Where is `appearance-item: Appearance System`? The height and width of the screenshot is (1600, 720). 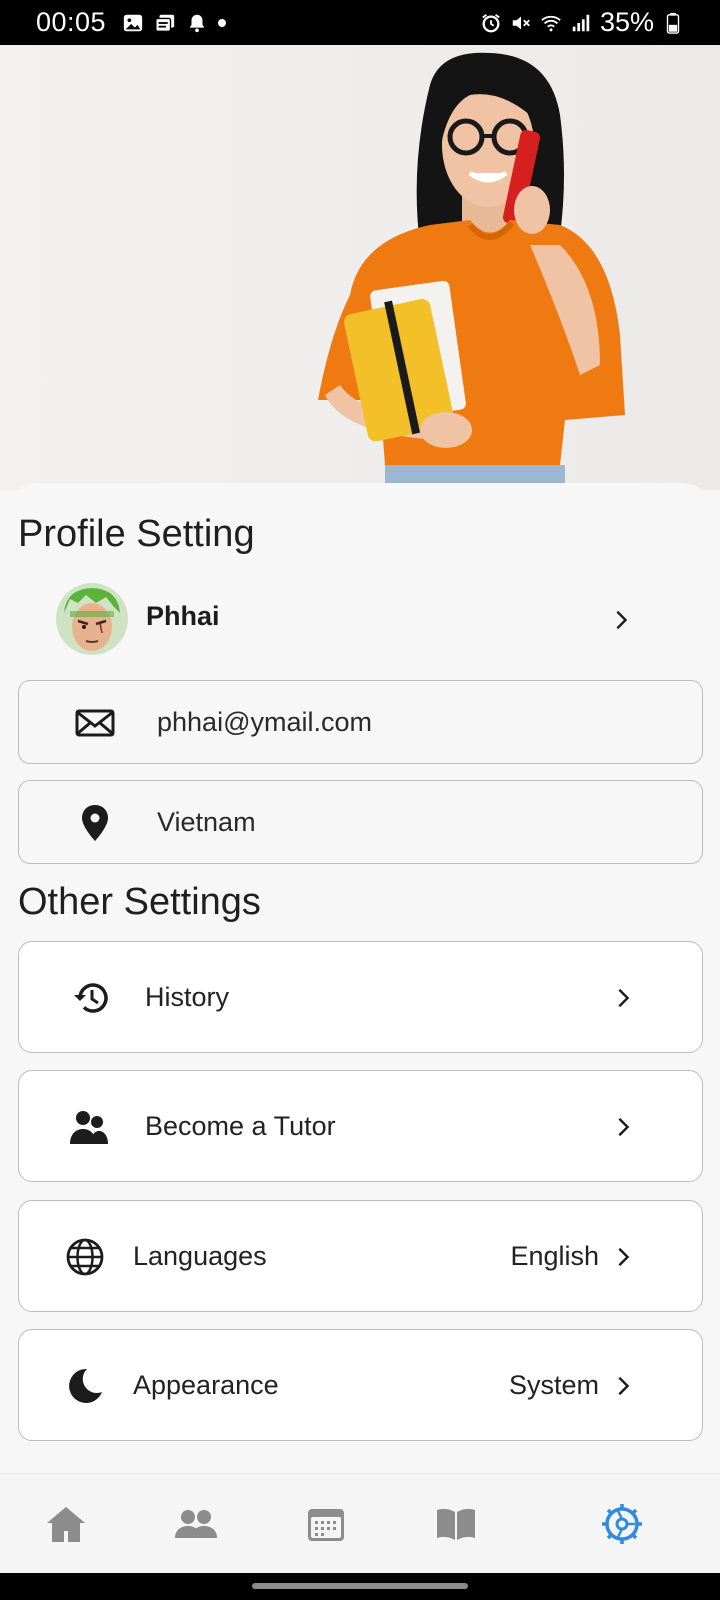
appearance-item: Appearance System is located at coordinates (360, 1385).